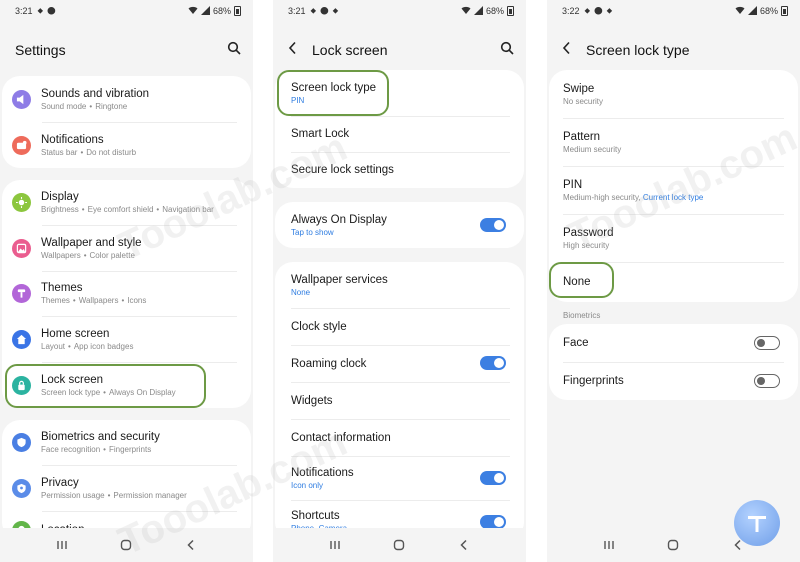 The width and height of the screenshot is (800, 562). I want to click on screen-lock-type-header: Screen lock type, so click(673, 50).